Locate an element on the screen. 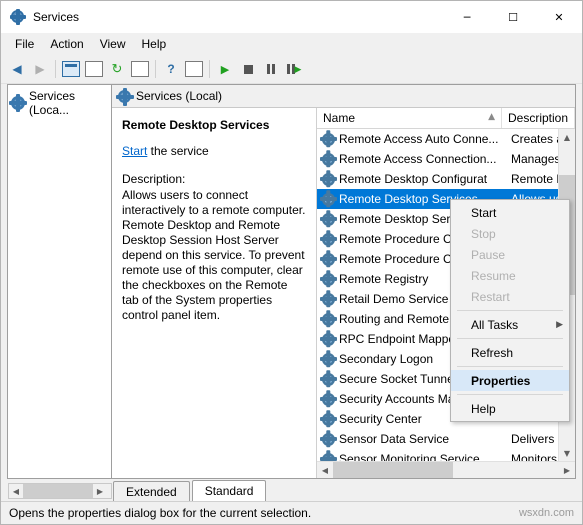  context-menu-item-resume: Resume is located at coordinates (493, 275).